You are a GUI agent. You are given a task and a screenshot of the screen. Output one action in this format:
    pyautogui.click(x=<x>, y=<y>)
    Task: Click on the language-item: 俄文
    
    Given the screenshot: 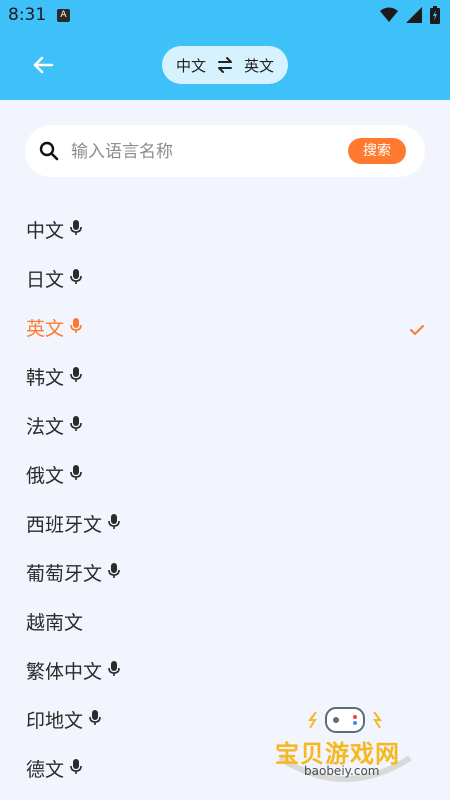 What is the action you would take?
    pyautogui.click(x=225, y=474)
    